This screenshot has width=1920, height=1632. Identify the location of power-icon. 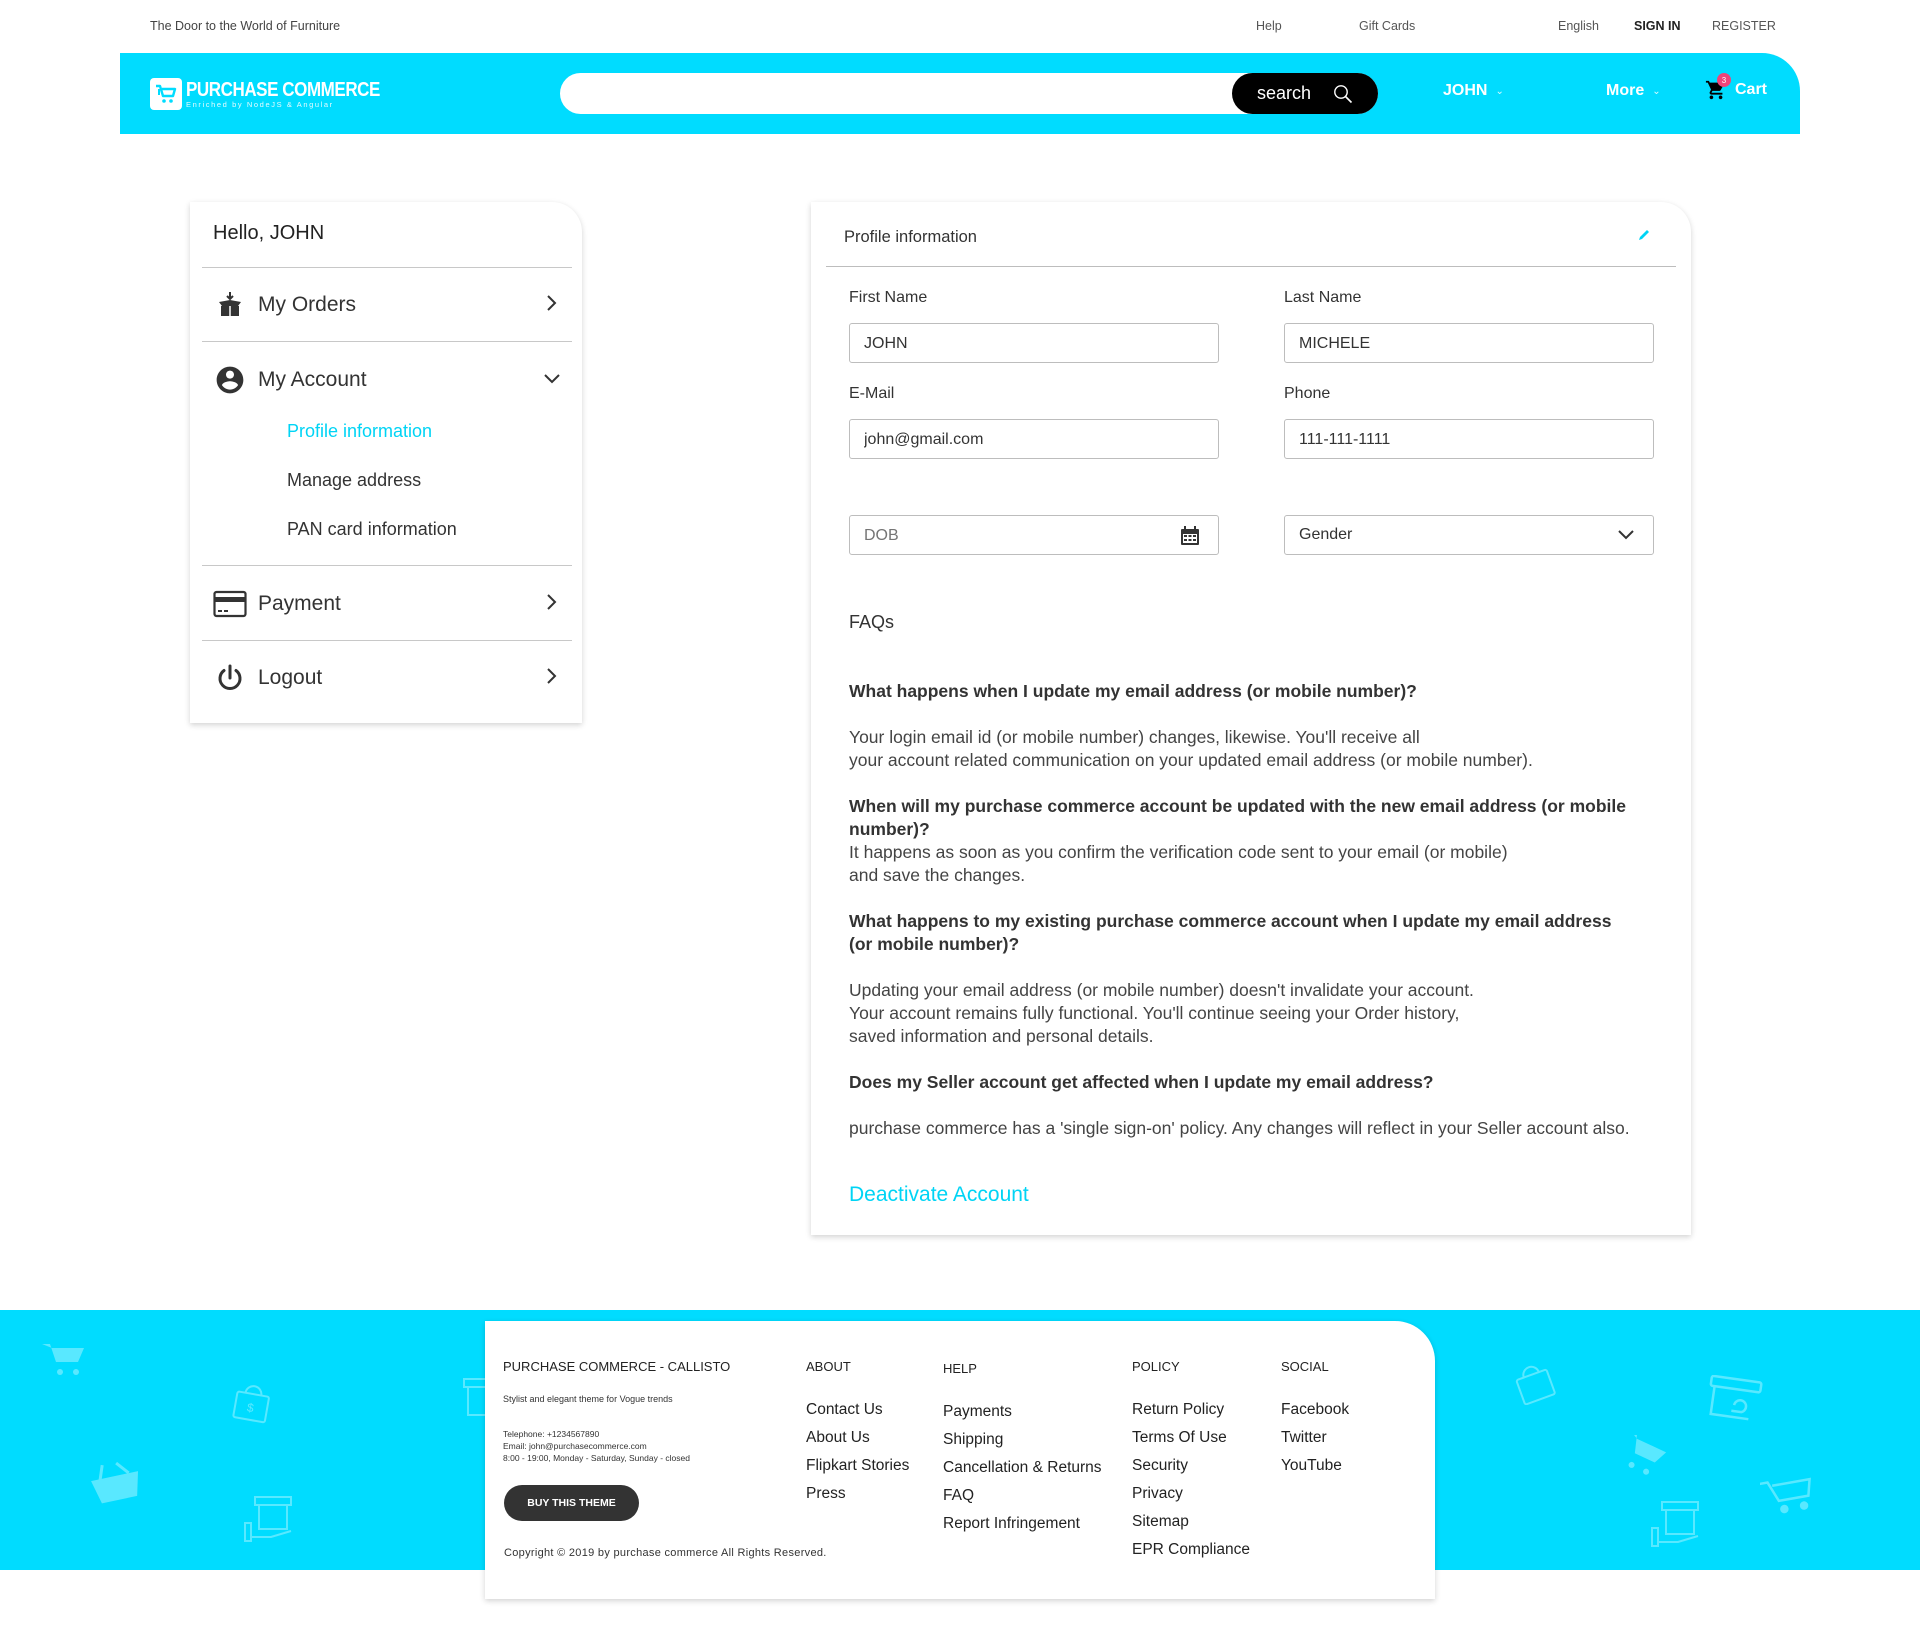
(230, 677).